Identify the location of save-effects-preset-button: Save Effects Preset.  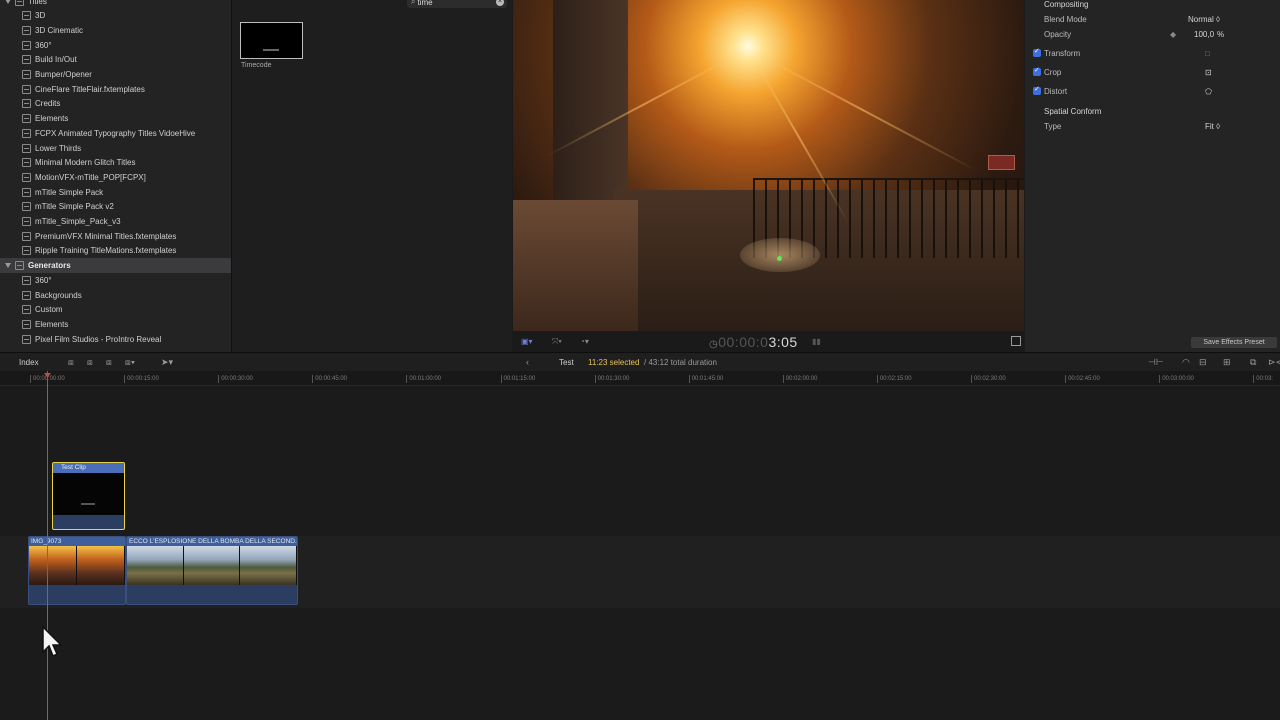
(1234, 342).